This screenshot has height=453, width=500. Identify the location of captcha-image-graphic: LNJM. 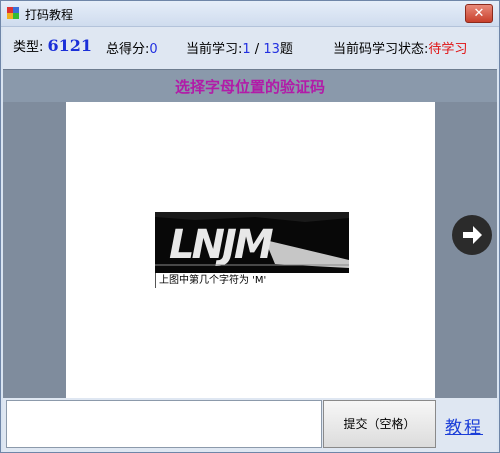
(252, 240).